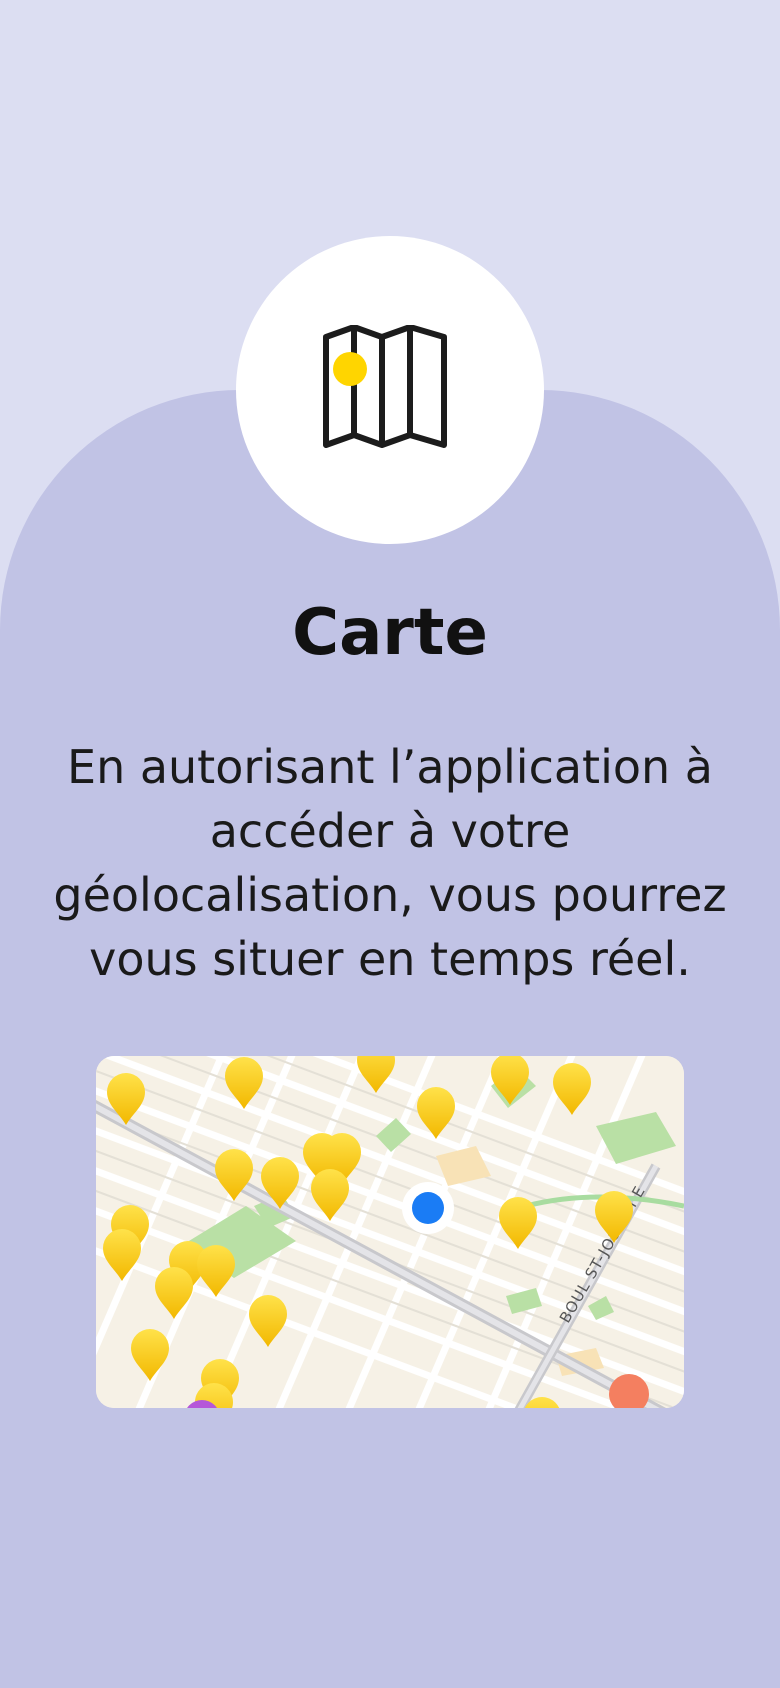 The height and width of the screenshot is (1688, 780). Describe the element at coordinates (428, 1208) in the screenshot. I see `user-location-dot` at that location.